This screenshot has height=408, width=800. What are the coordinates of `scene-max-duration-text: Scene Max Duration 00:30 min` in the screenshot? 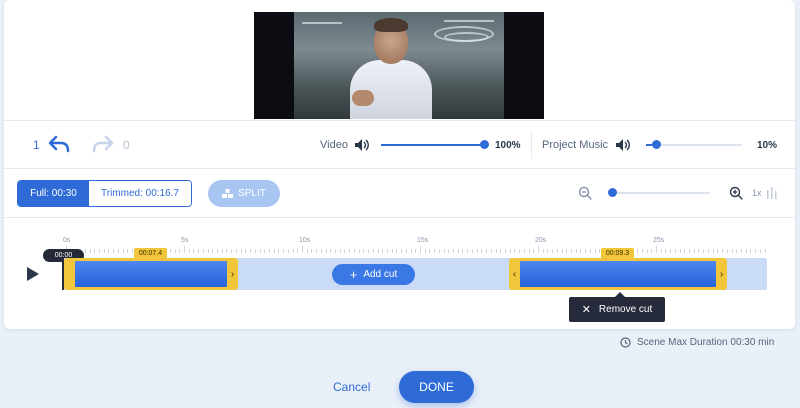 It's located at (706, 342).